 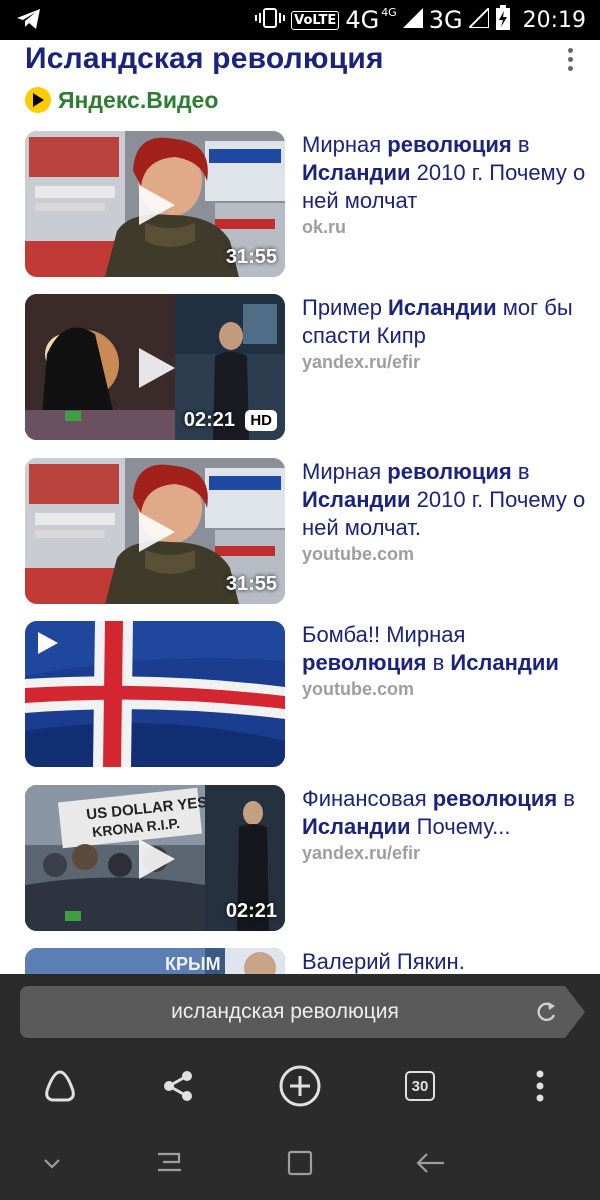 I want to click on video-result-6: КРЫМ Валерий Пякин., so click(x=305, y=961).